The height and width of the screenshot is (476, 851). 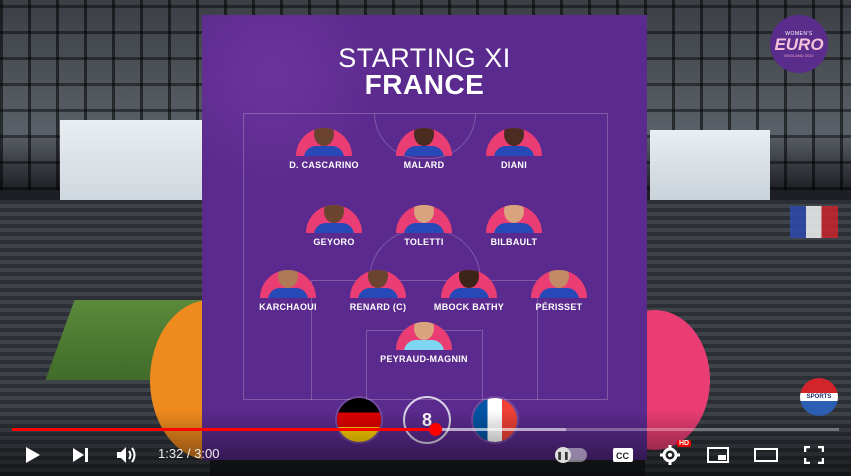 I want to click on volume-icon, so click(x=126, y=455).